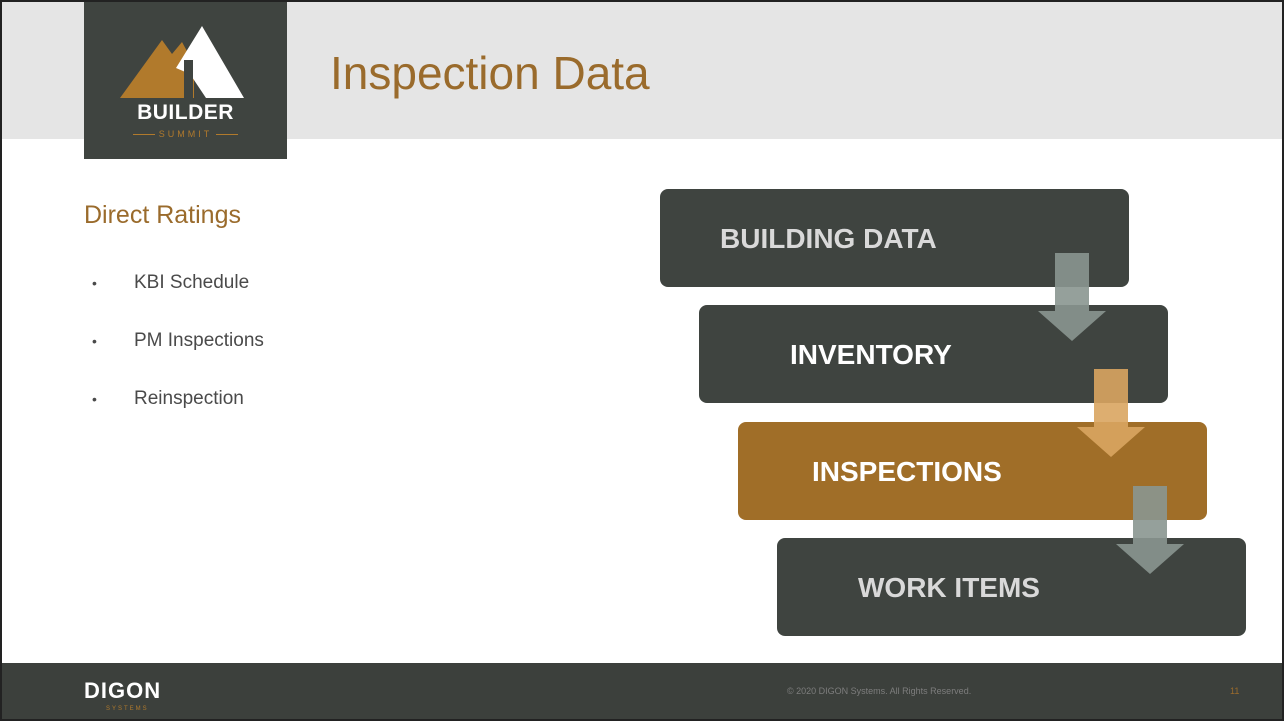 The image size is (1284, 721). Describe the element at coordinates (168, 398) in the screenshot. I see `list-item: • Reinspection` at that location.